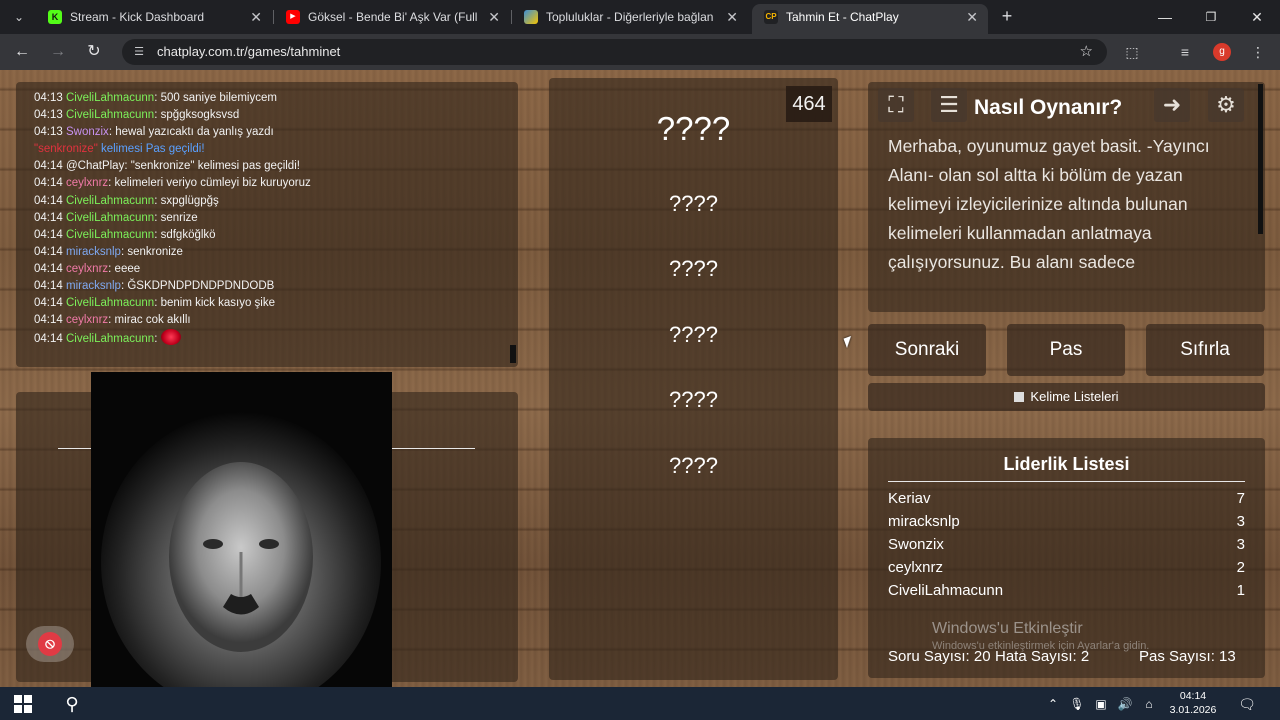  Describe the element at coordinates (1165, 17) in the screenshot. I see `minimize-icon: —` at that location.